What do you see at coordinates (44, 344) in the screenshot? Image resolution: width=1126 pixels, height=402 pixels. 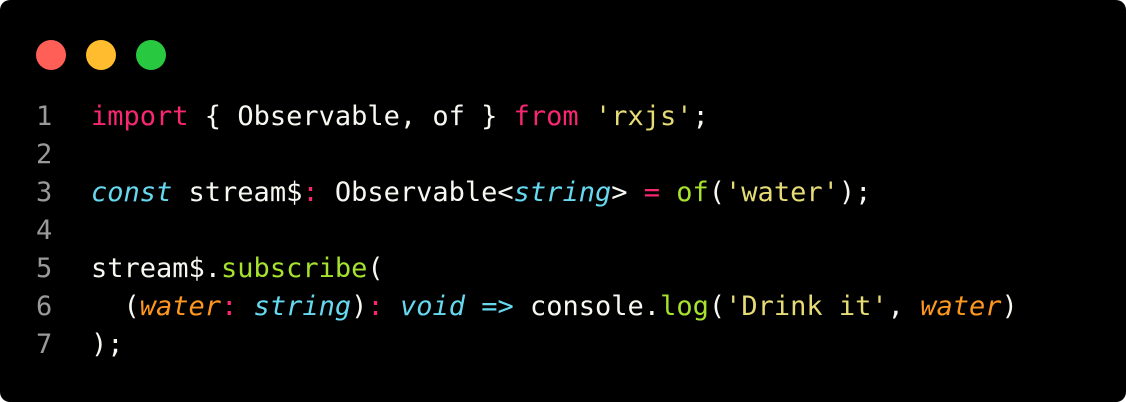 I see `line-number: 7` at bounding box center [44, 344].